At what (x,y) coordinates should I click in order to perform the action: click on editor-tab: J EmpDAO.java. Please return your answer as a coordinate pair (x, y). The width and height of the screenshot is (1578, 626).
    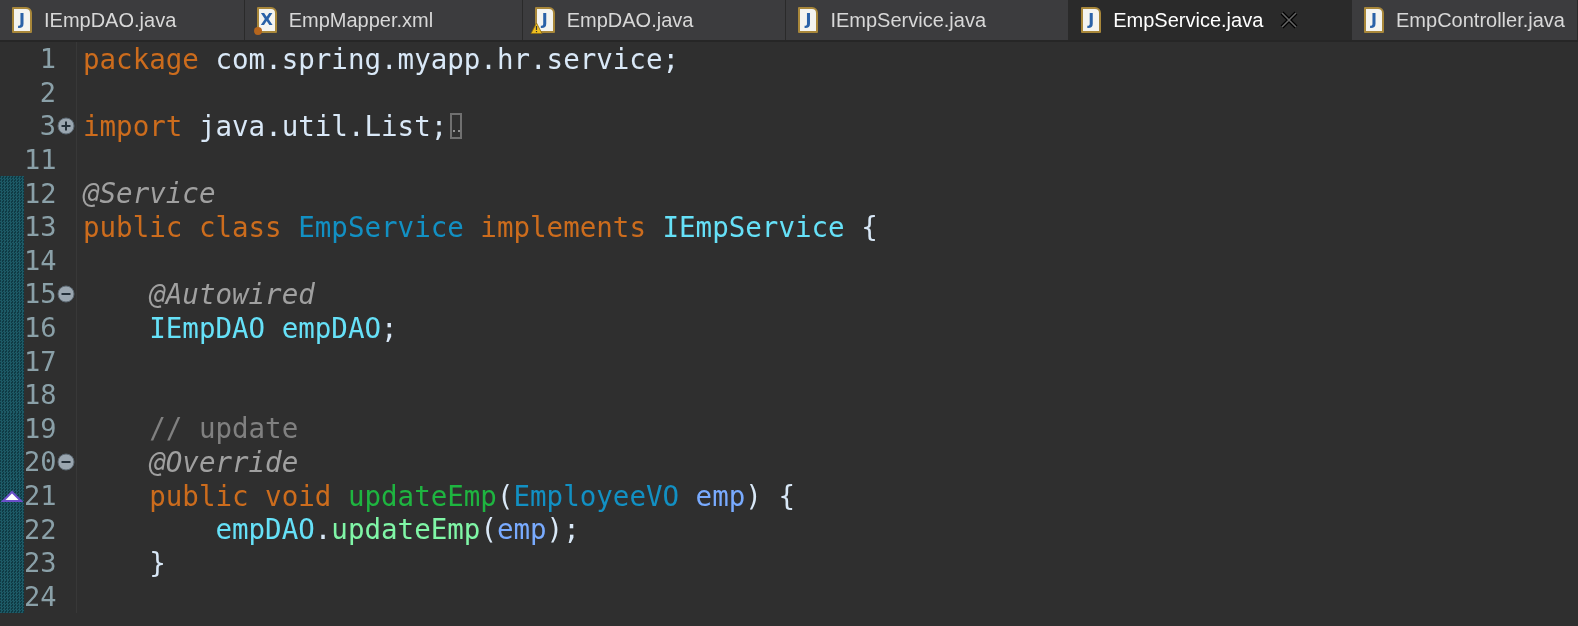
    Looking at the image, I should click on (654, 20).